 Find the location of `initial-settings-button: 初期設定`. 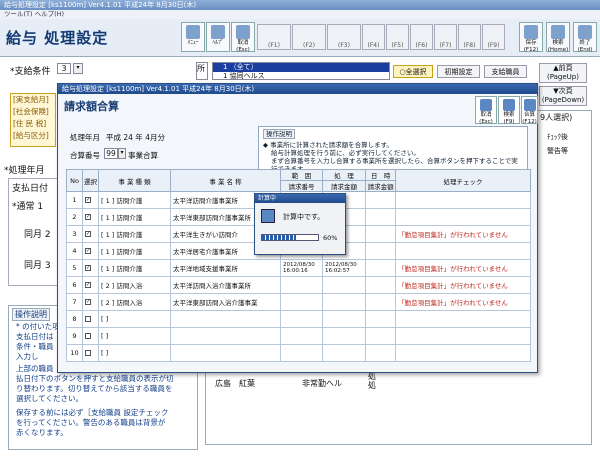

initial-settings-button: 初期設定 is located at coordinates (458, 71).